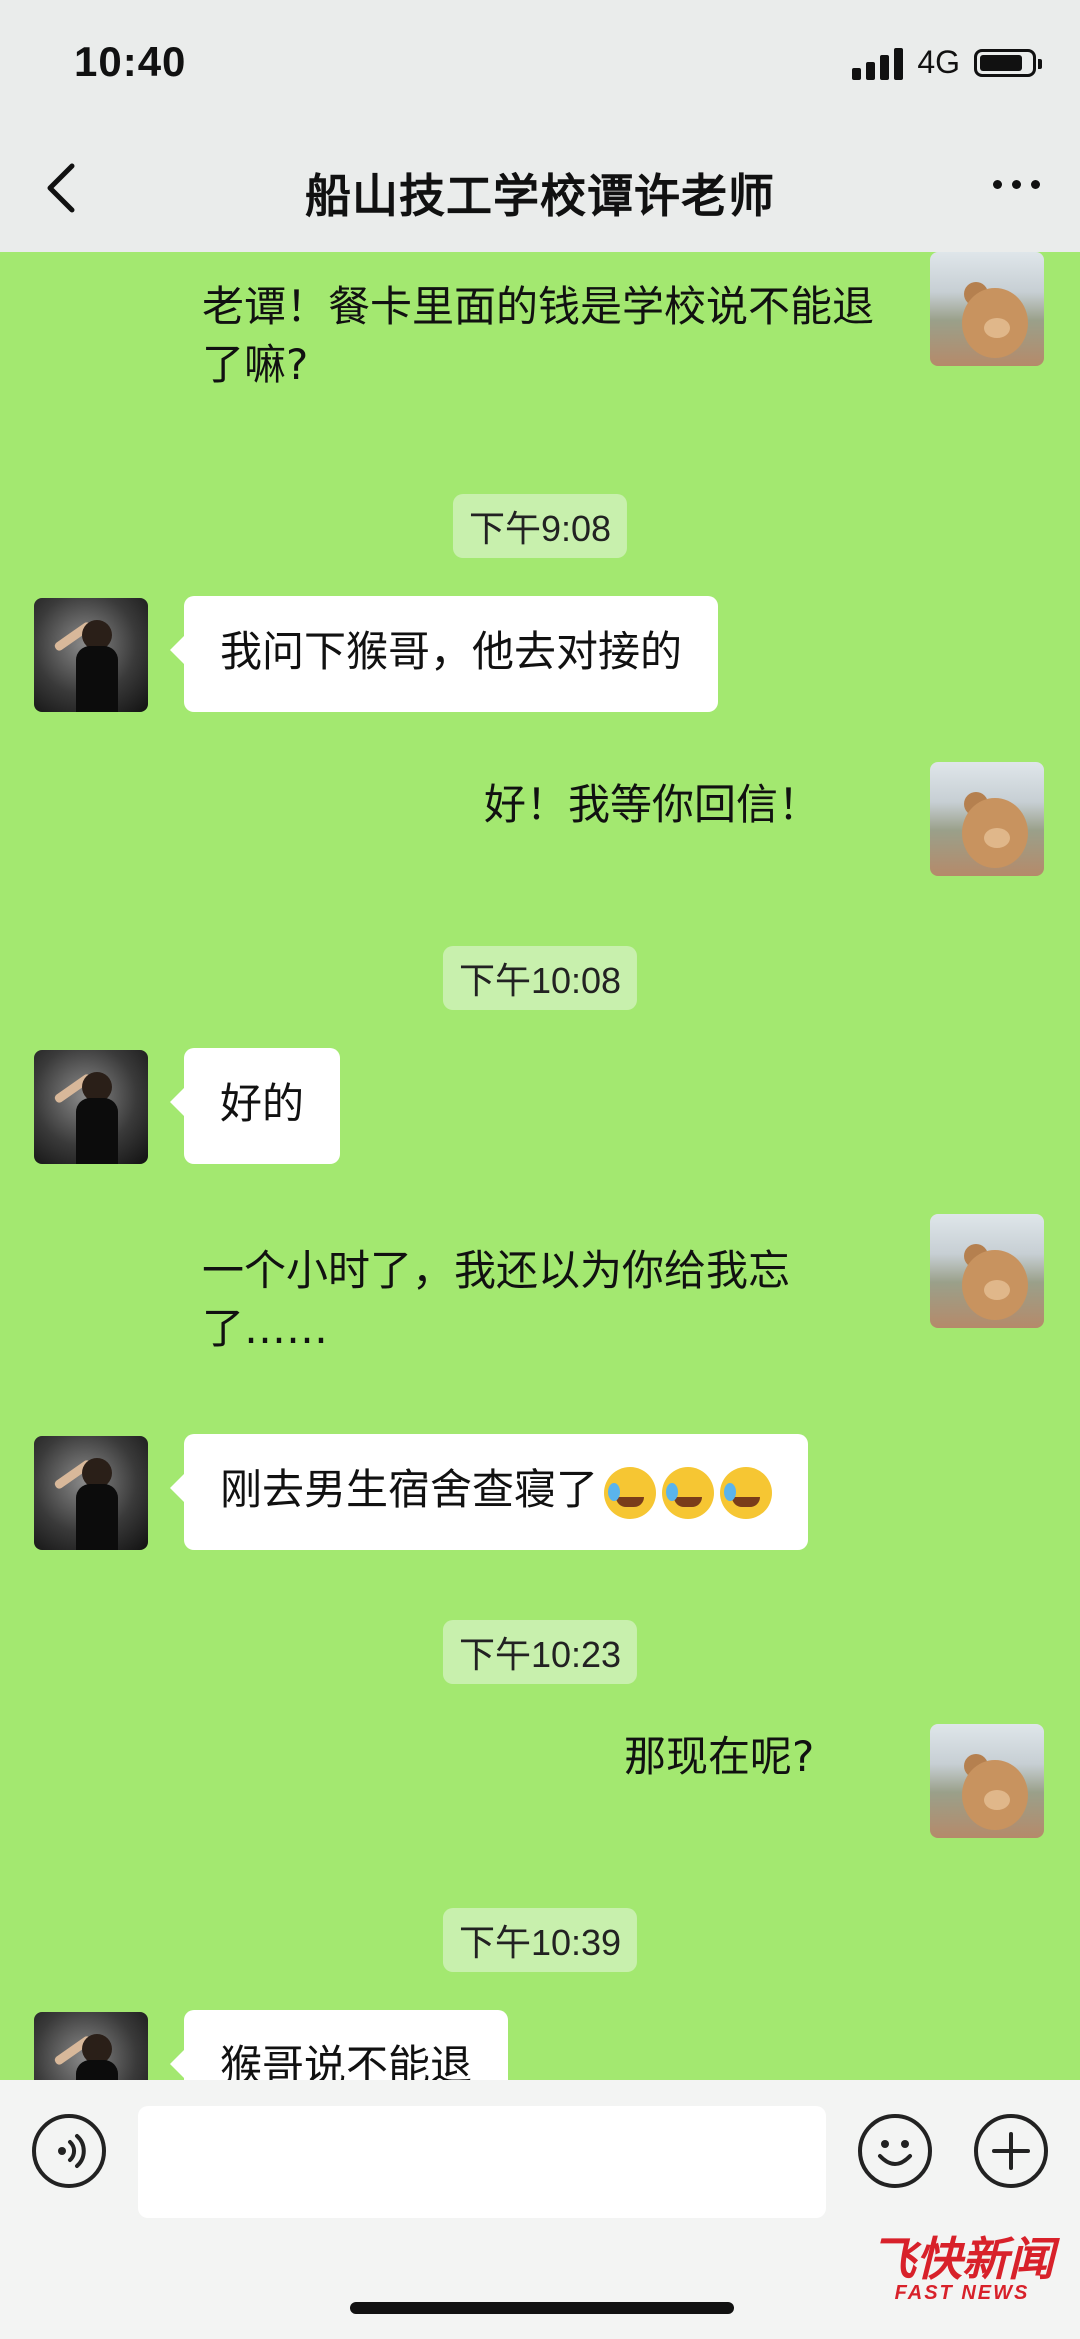 This screenshot has height=2339, width=1080. Describe the element at coordinates (719, 1756) in the screenshot. I see `message-sent-text: 那现在呢?` at that location.